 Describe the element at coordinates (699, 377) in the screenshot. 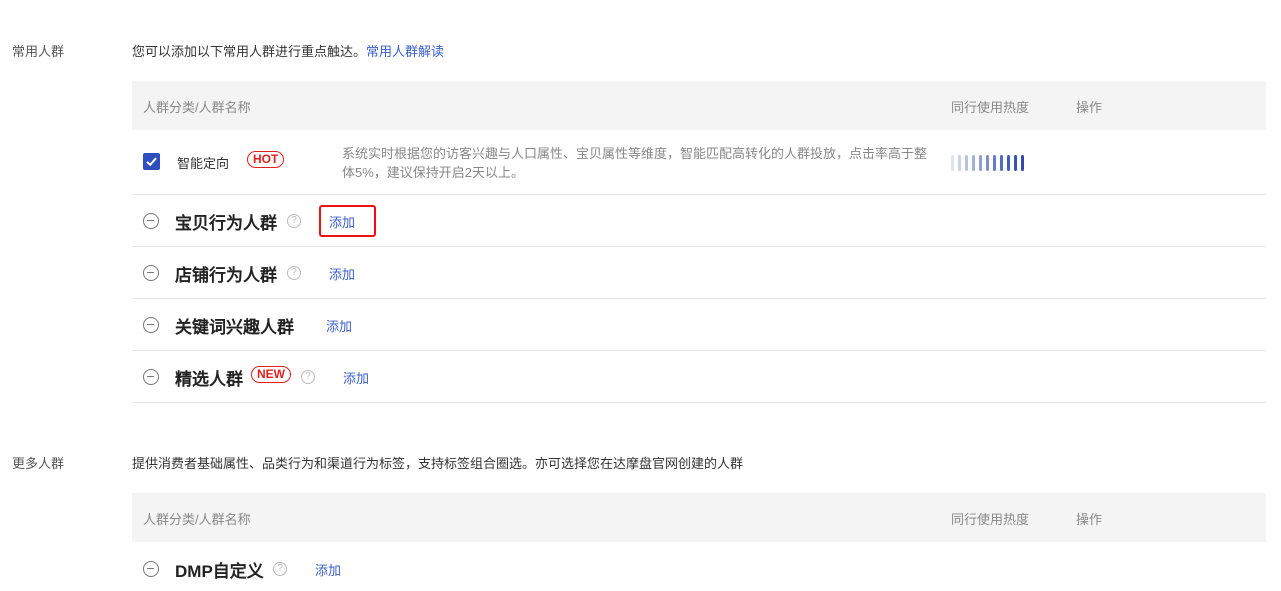

I see `group-row: 精选人群 NEW ? 添加` at that location.